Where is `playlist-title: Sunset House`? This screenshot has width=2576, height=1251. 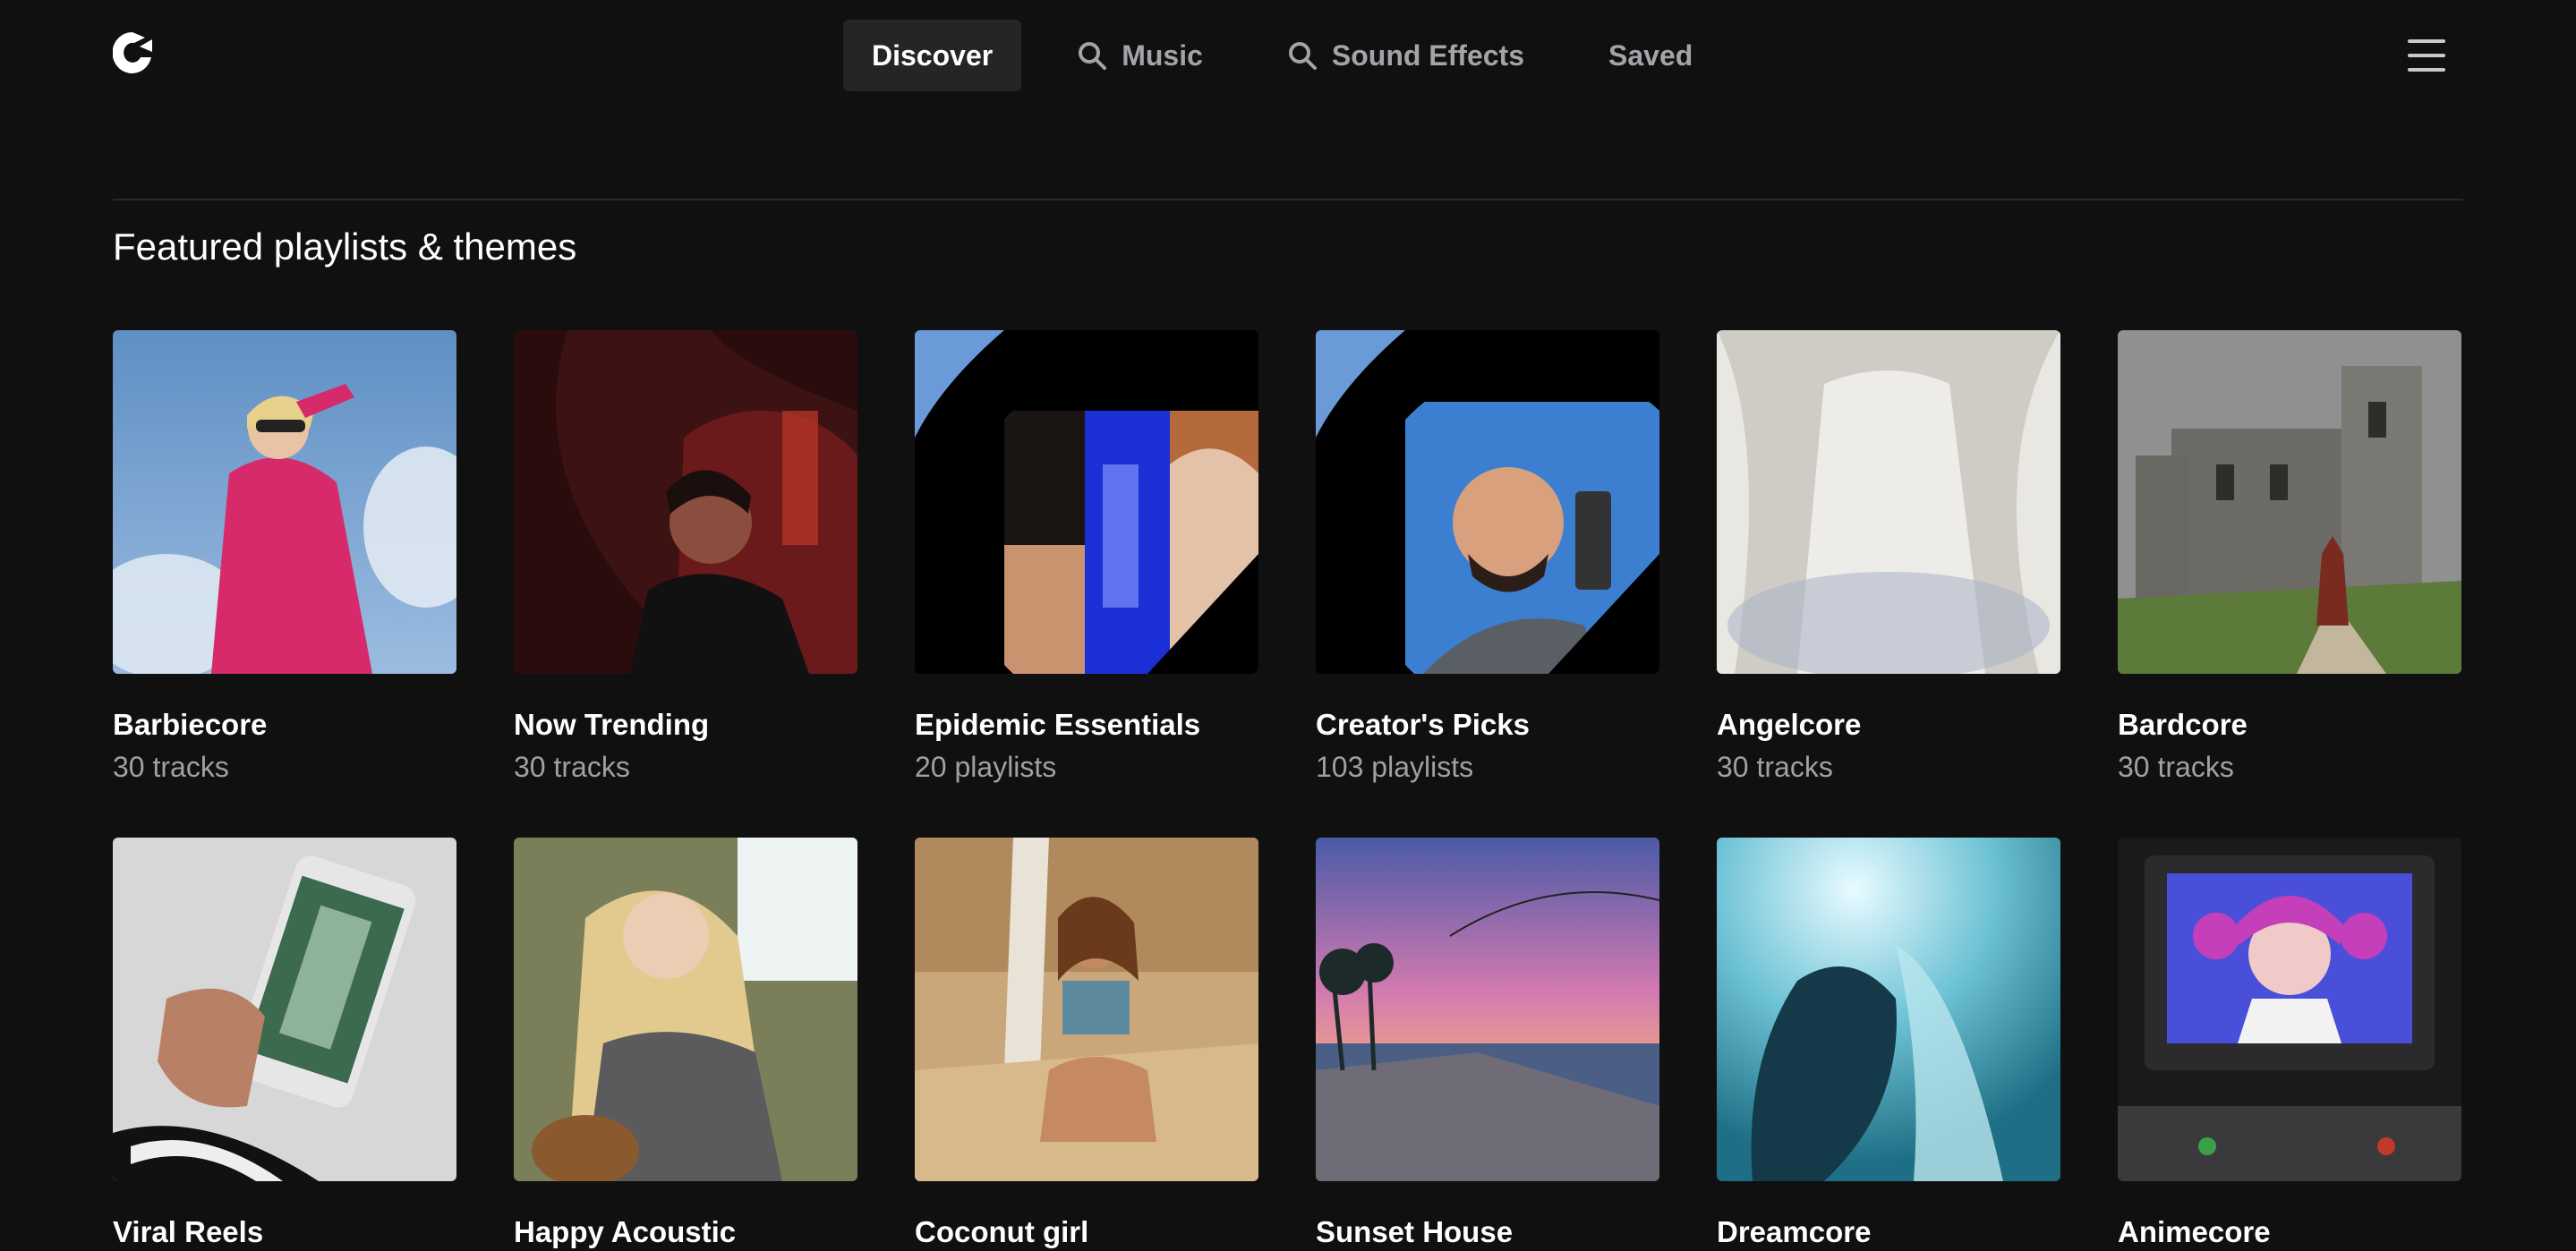
playlist-title: Sunset House is located at coordinates (1415, 1231).